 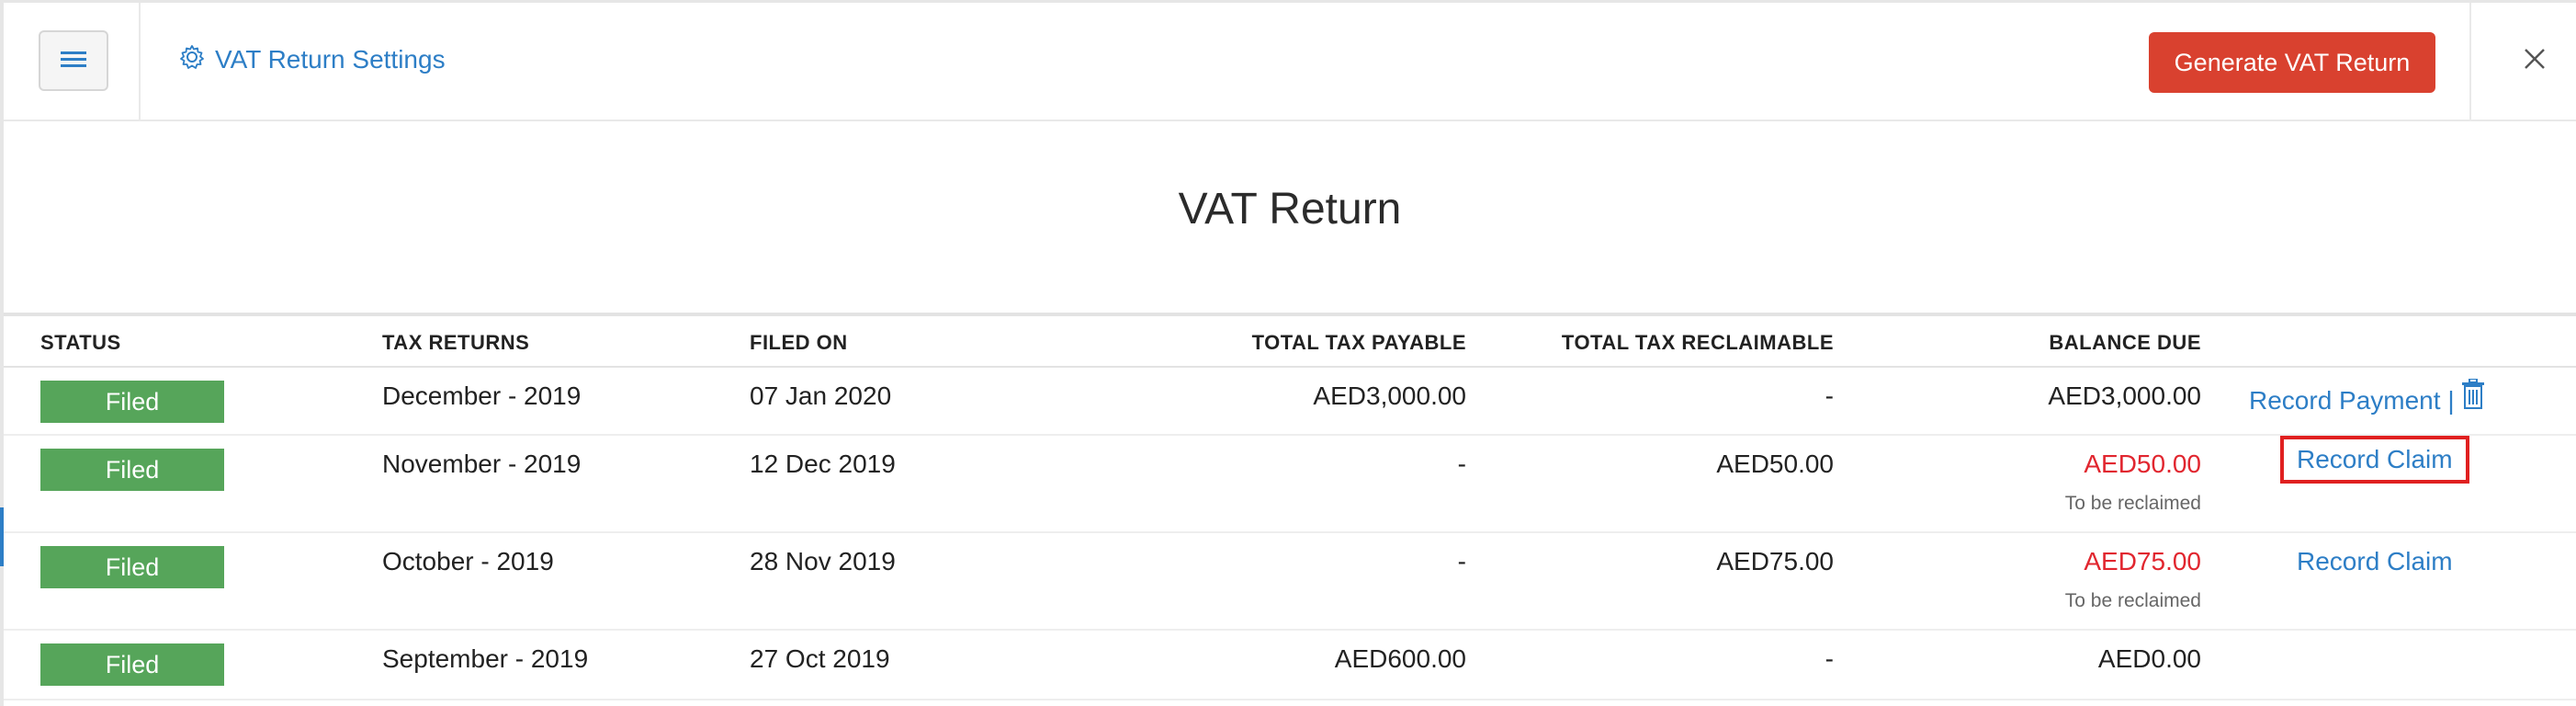 What do you see at coordinates (1282, 343) in the screenshot?
I see `column-header-total-tax-payable: TOTAL TAX PAYABLE` at bounding box center [1282, 343].